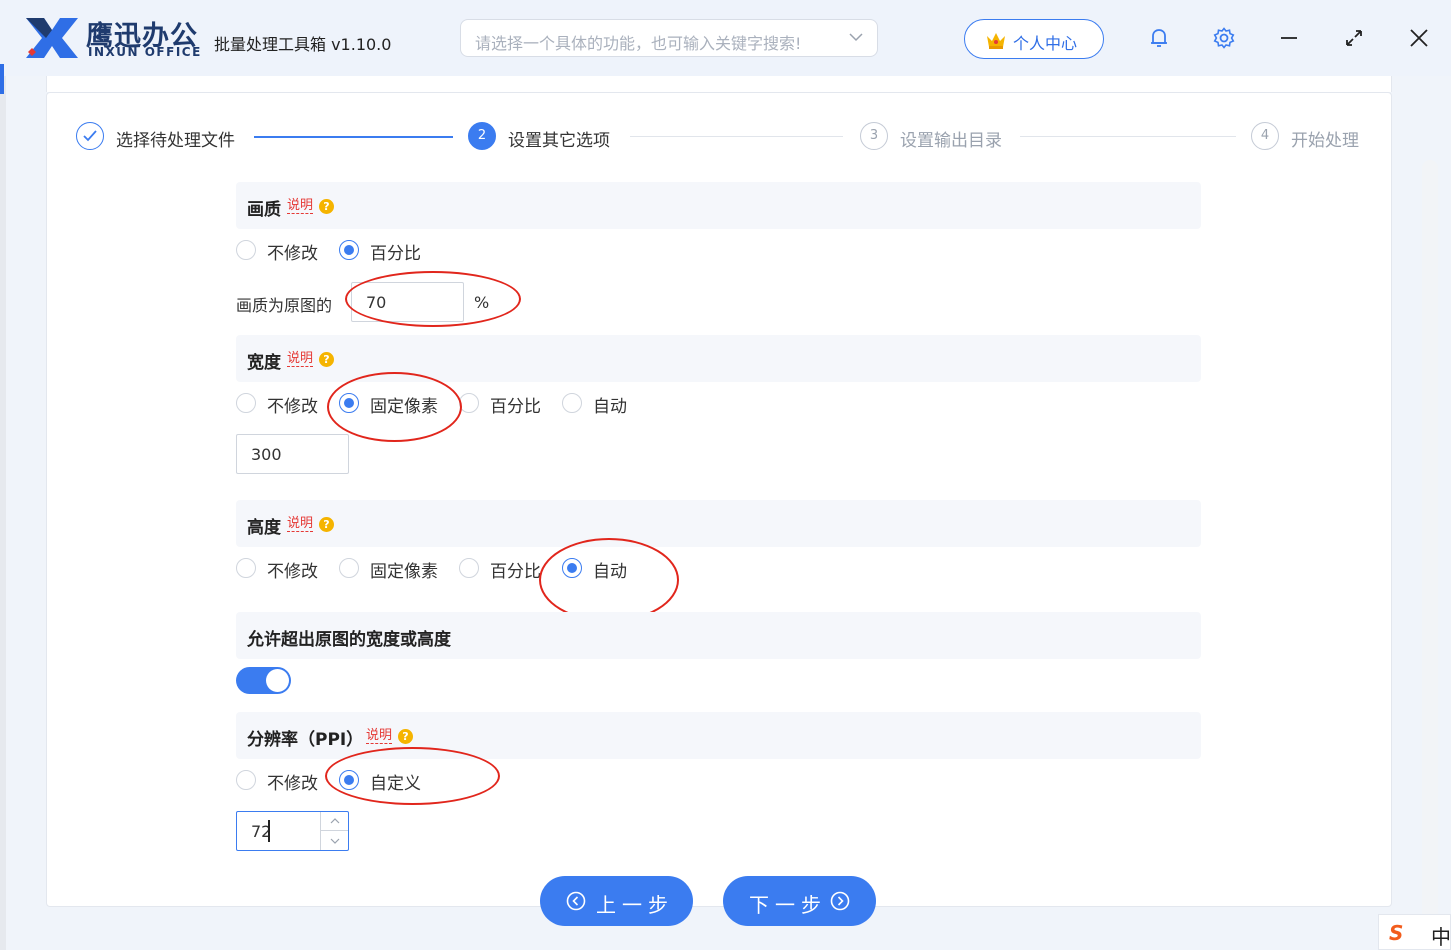 The width and height of the screenshot is (1451, 950). Describe the element at coordinates (469, 568) in the screenshot. I see `height-radio-percent` at that location.